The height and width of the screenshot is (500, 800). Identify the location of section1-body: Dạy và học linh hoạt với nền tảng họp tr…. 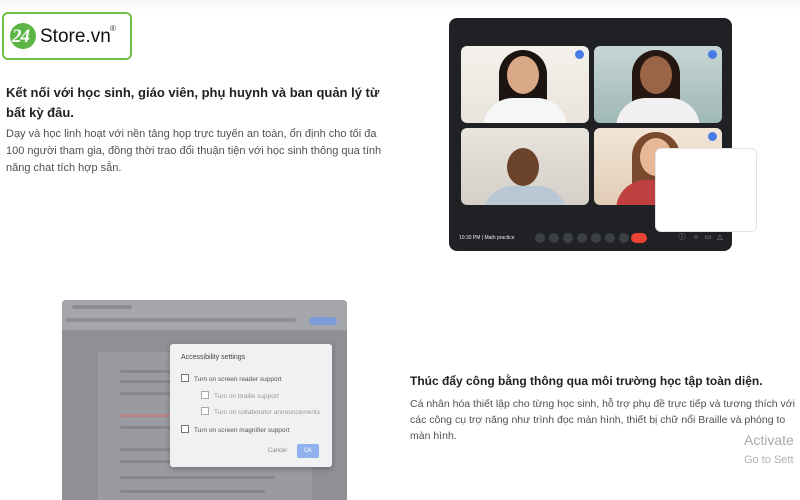
(194, 151).